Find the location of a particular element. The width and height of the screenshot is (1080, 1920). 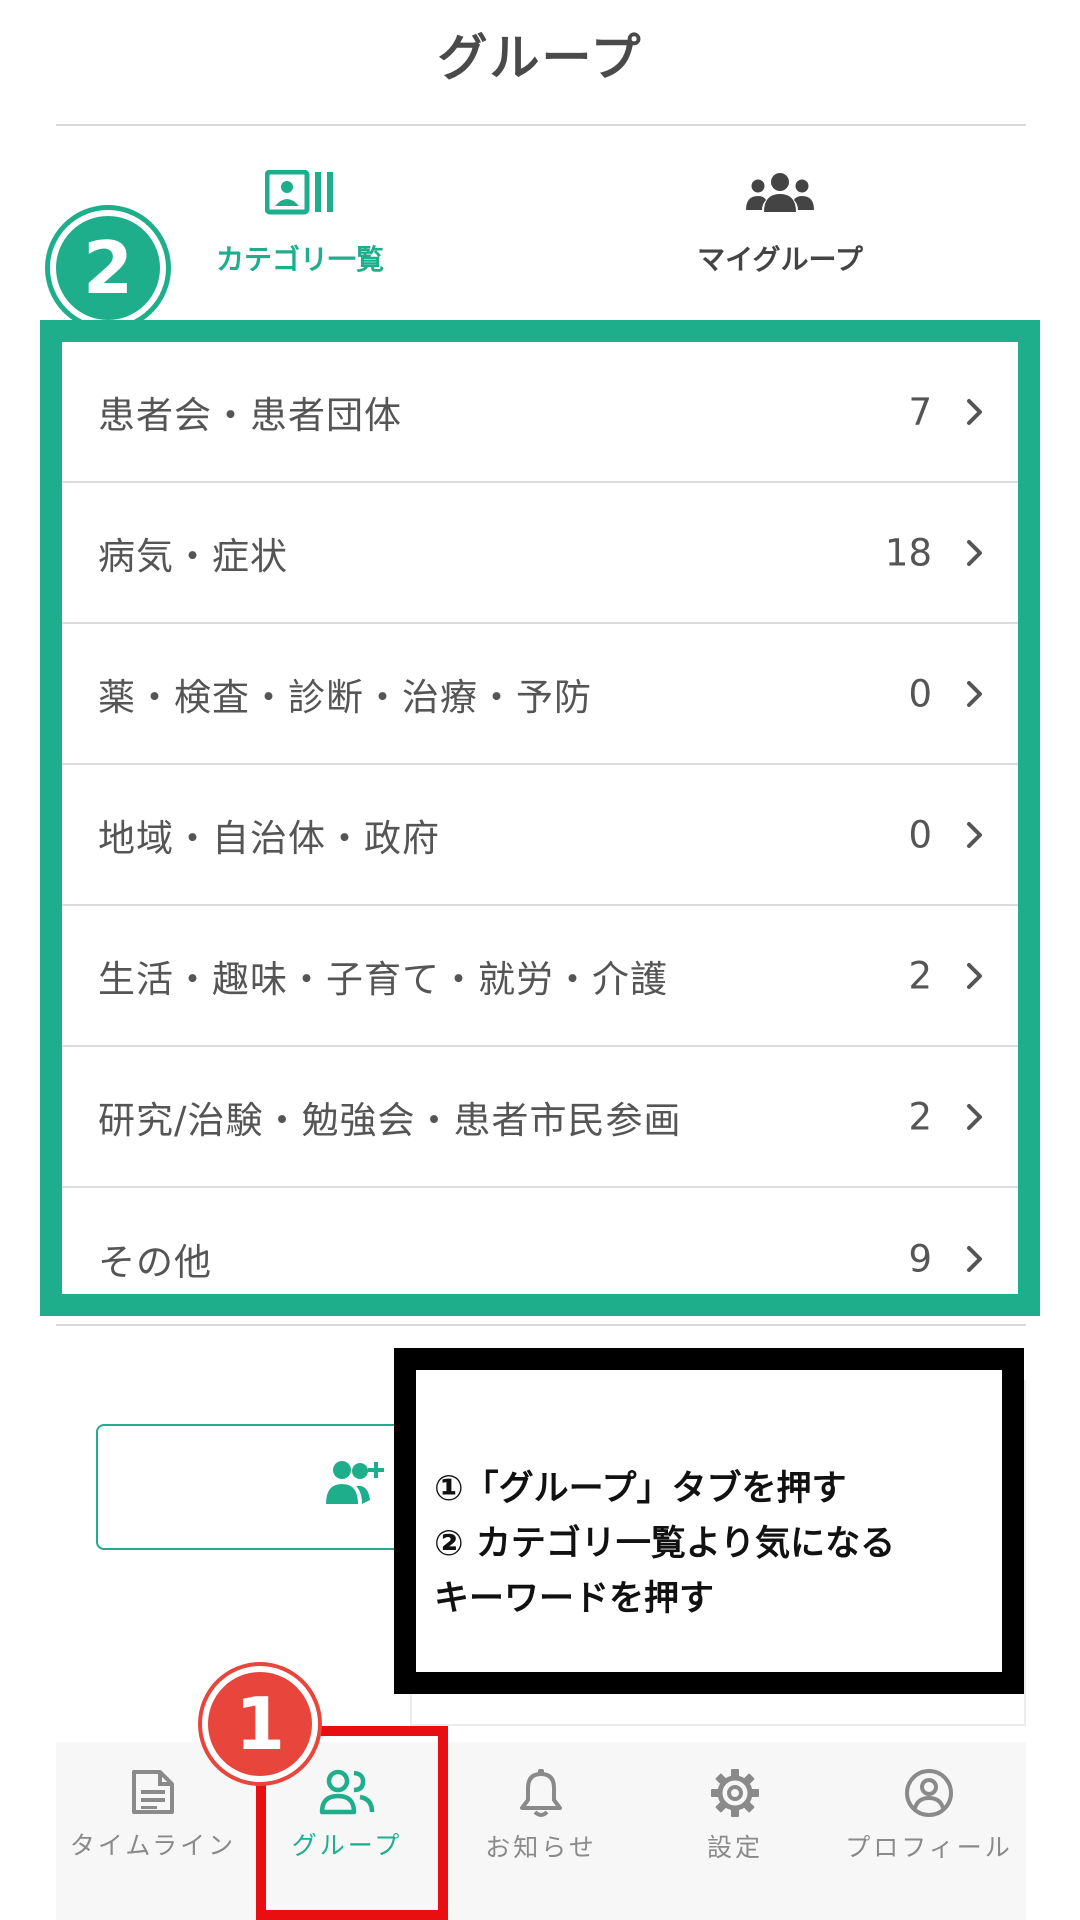

nav-item-notifications: お知らせ is located at coordinates (541, 1831).